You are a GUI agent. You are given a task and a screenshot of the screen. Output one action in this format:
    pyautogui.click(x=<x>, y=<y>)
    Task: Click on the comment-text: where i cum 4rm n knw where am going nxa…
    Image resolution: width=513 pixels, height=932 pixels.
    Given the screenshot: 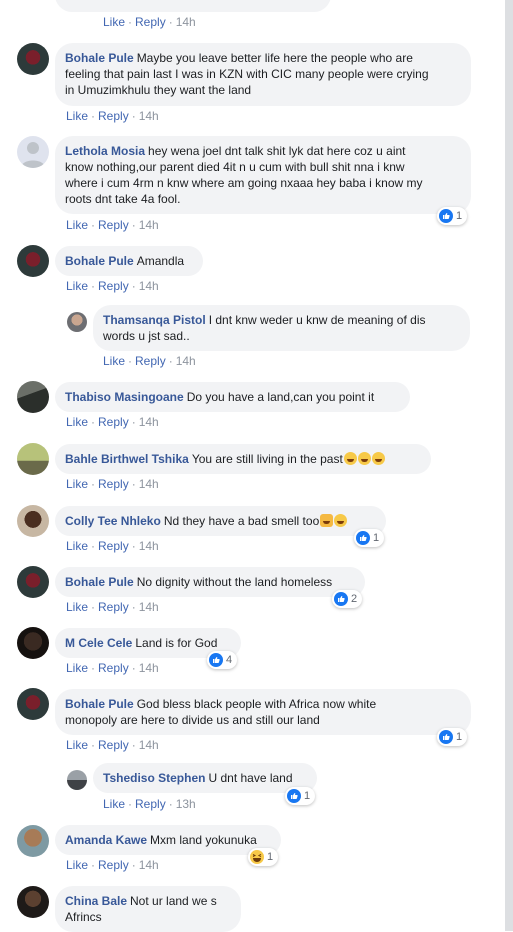 What is the action you would take?
    pyautogui.click(x=244, y=183)
    